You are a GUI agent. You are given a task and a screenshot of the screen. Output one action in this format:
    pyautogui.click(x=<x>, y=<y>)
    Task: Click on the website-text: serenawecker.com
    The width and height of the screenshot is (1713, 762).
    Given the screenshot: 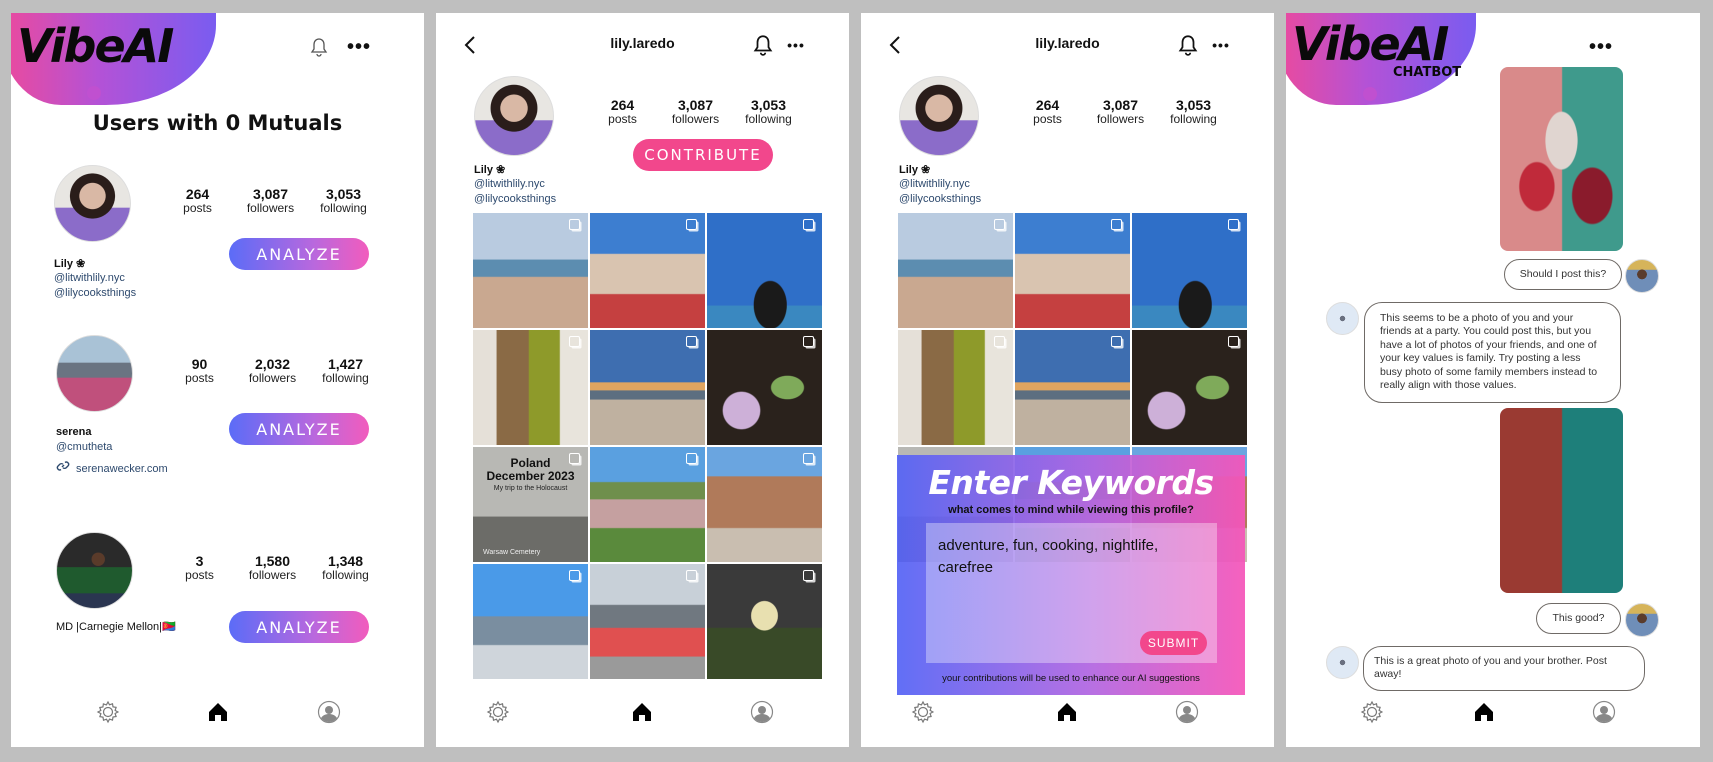 What is the action you would take?
    pyautogui.click(x=122, y=469)
    